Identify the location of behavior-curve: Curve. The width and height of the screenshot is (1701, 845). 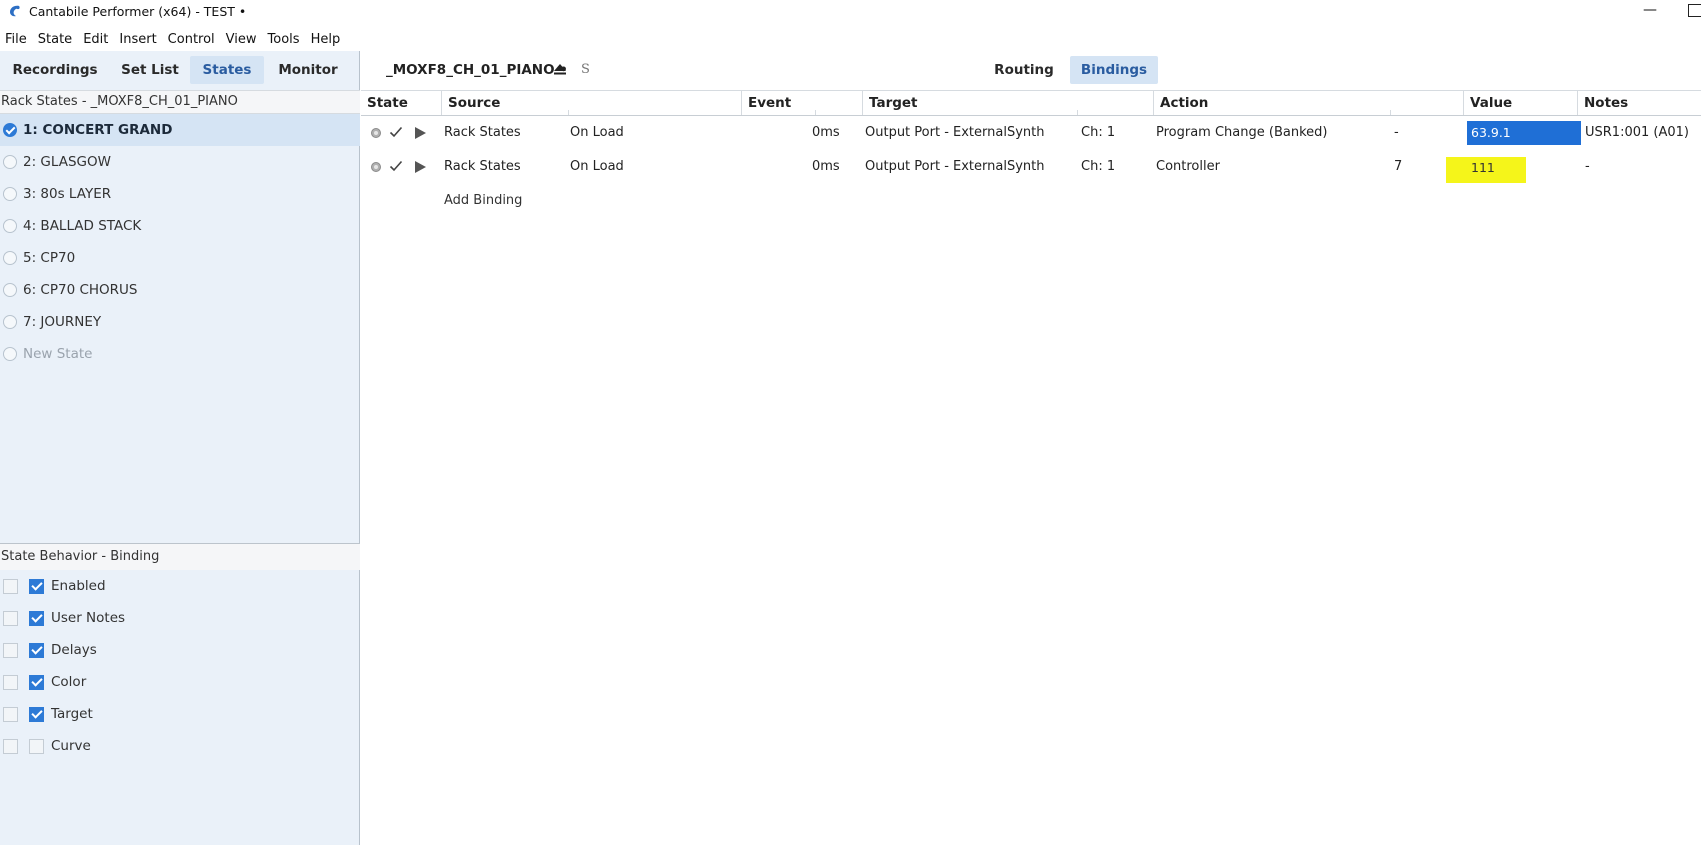
(180, 746).